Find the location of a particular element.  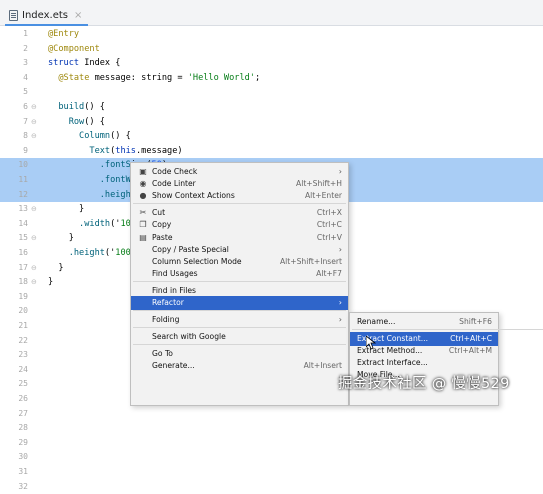

menu-item-shortcut: Alt+Insert is located at coordinates (322, 366).